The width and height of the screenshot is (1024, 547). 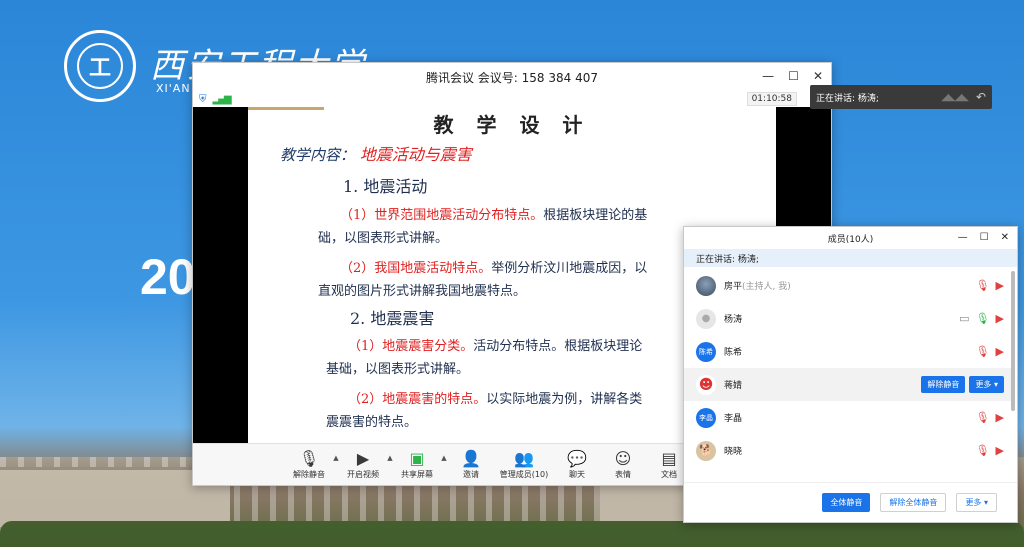 What do you see at coordinates (494, 215) in the screenshot?
I see `slide-point-1: （1）世界范围地震活动分布特点。根据板块理论的基` at bounding box center [494, 215].